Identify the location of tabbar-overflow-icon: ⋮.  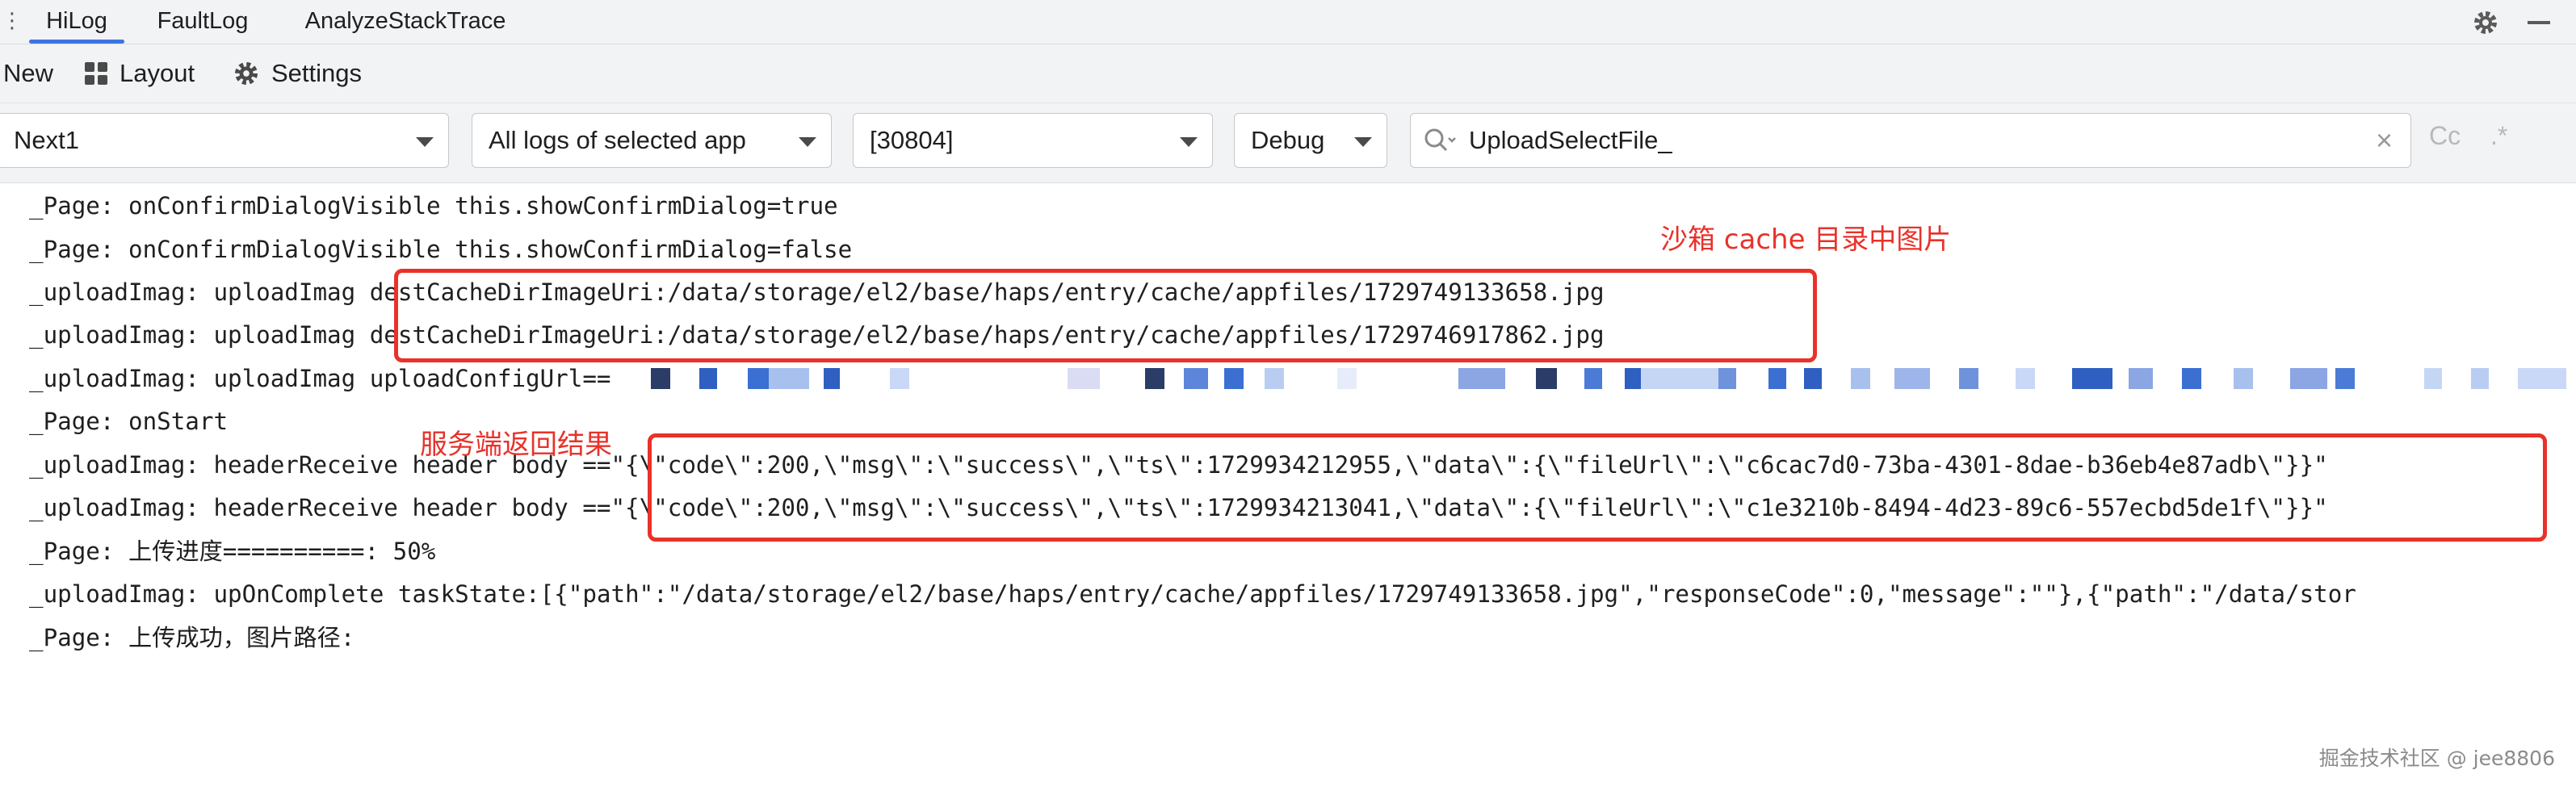
(12, 20).